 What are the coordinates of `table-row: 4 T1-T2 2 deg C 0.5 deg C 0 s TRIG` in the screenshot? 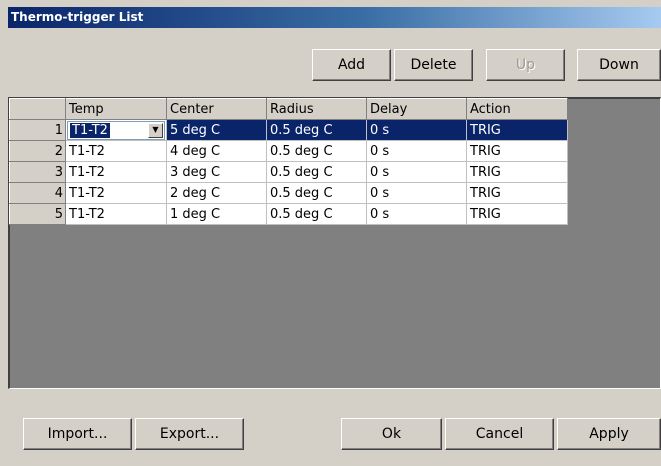 It's located at (288, 193).